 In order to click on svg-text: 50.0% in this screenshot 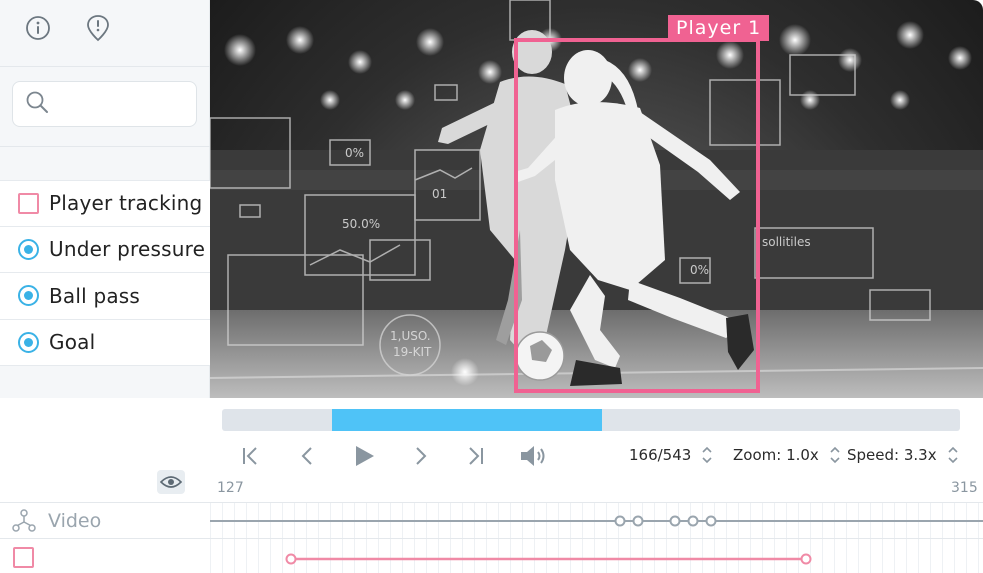, I will do `click(361, 224)`.